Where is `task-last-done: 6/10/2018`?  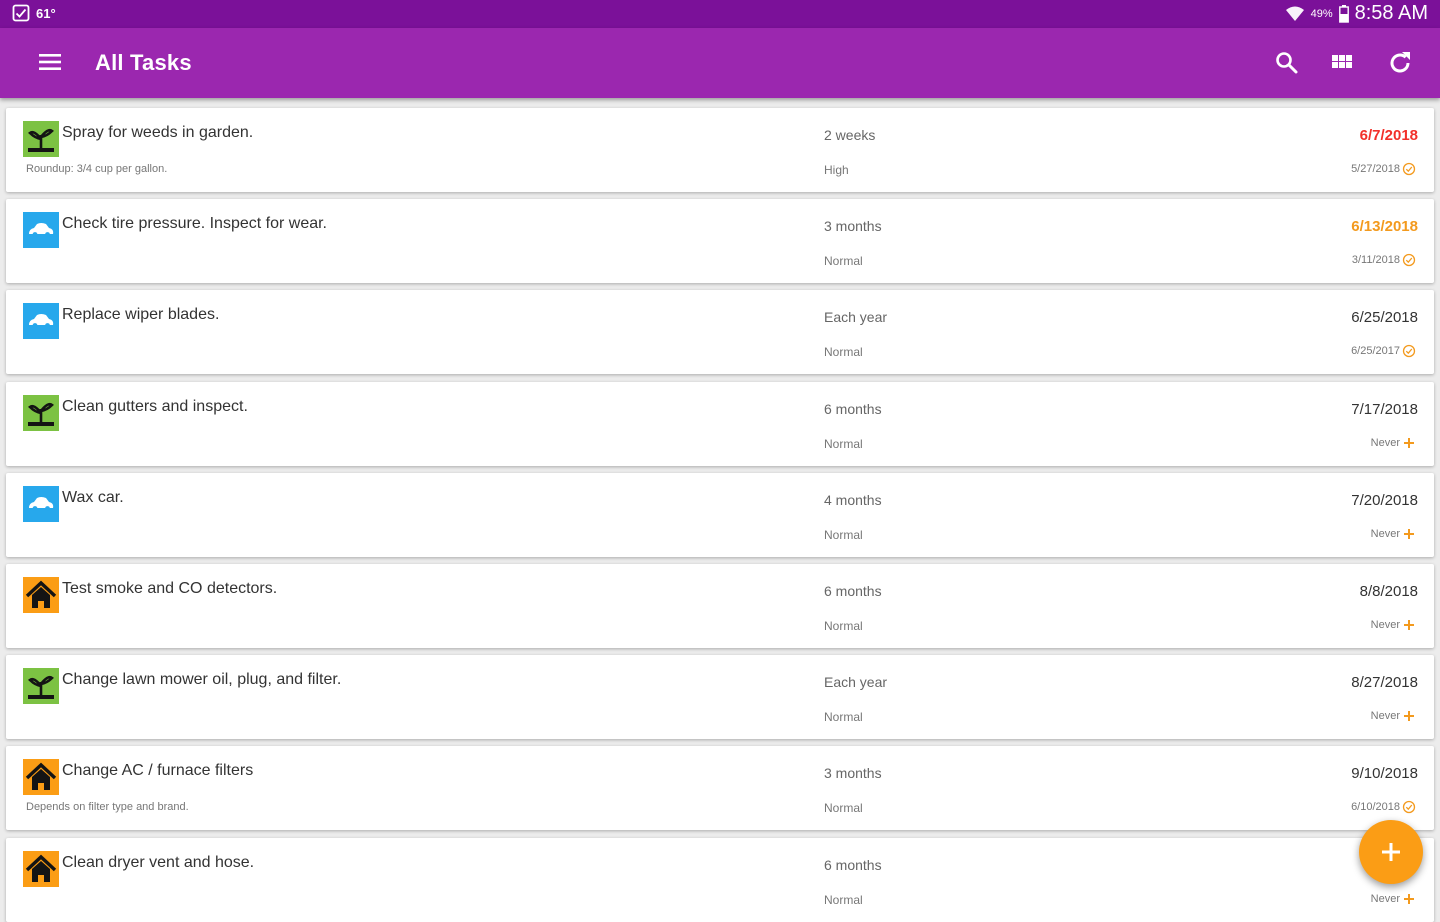 task-last-done: 6/10/2018 is located at coordinates (1383, 807).